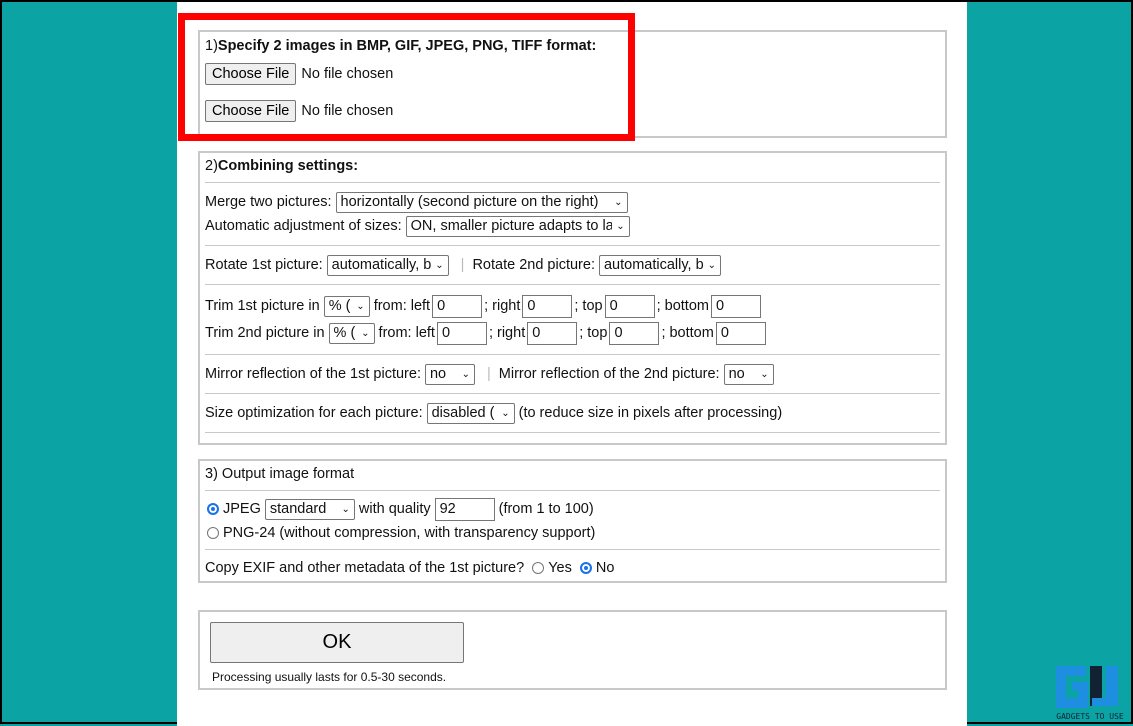 This screenshot has width=1133, height=726. What do you see at coordinates (1090, 716) in the screenshot?
I see `svg-text: GADGETS TO USE` at bounding box center [1090, 716].